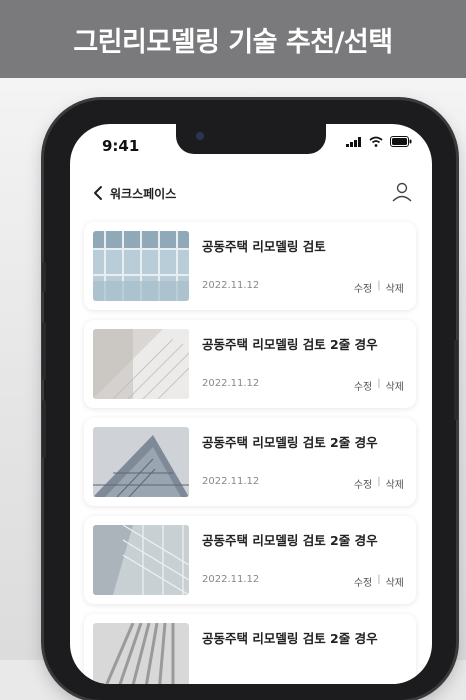 The width and height of the screenshot is (466, 700). Describe the element at coordinates (121, 146) in the screenshot. I see `status-time: 9:41` at that location.